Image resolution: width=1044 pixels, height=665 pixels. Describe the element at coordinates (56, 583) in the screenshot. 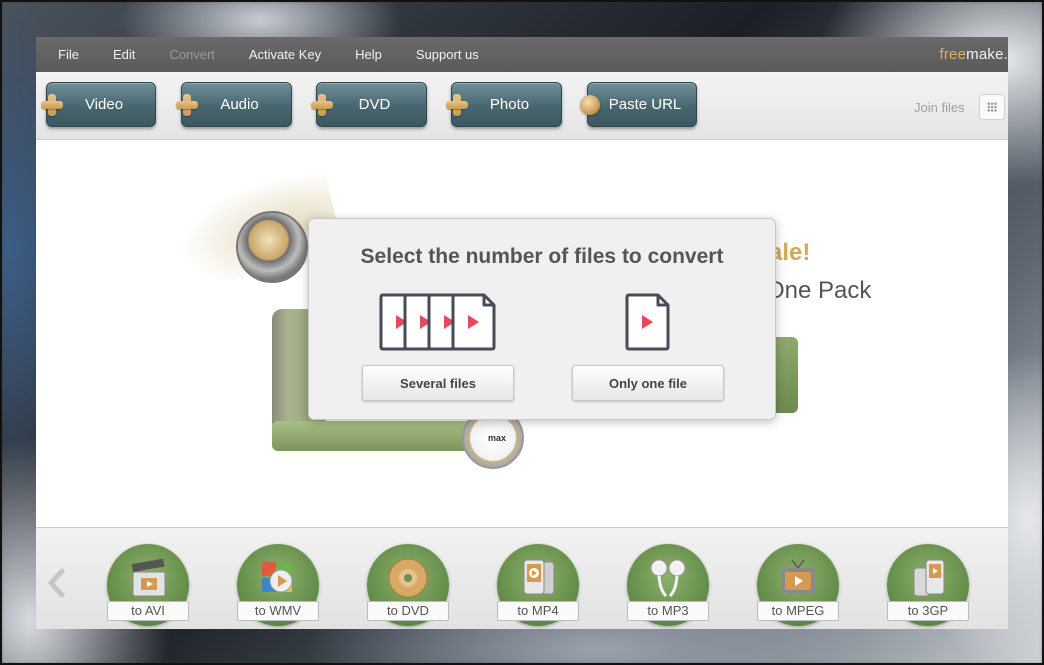

I see `chevron-left-icon` at that location.